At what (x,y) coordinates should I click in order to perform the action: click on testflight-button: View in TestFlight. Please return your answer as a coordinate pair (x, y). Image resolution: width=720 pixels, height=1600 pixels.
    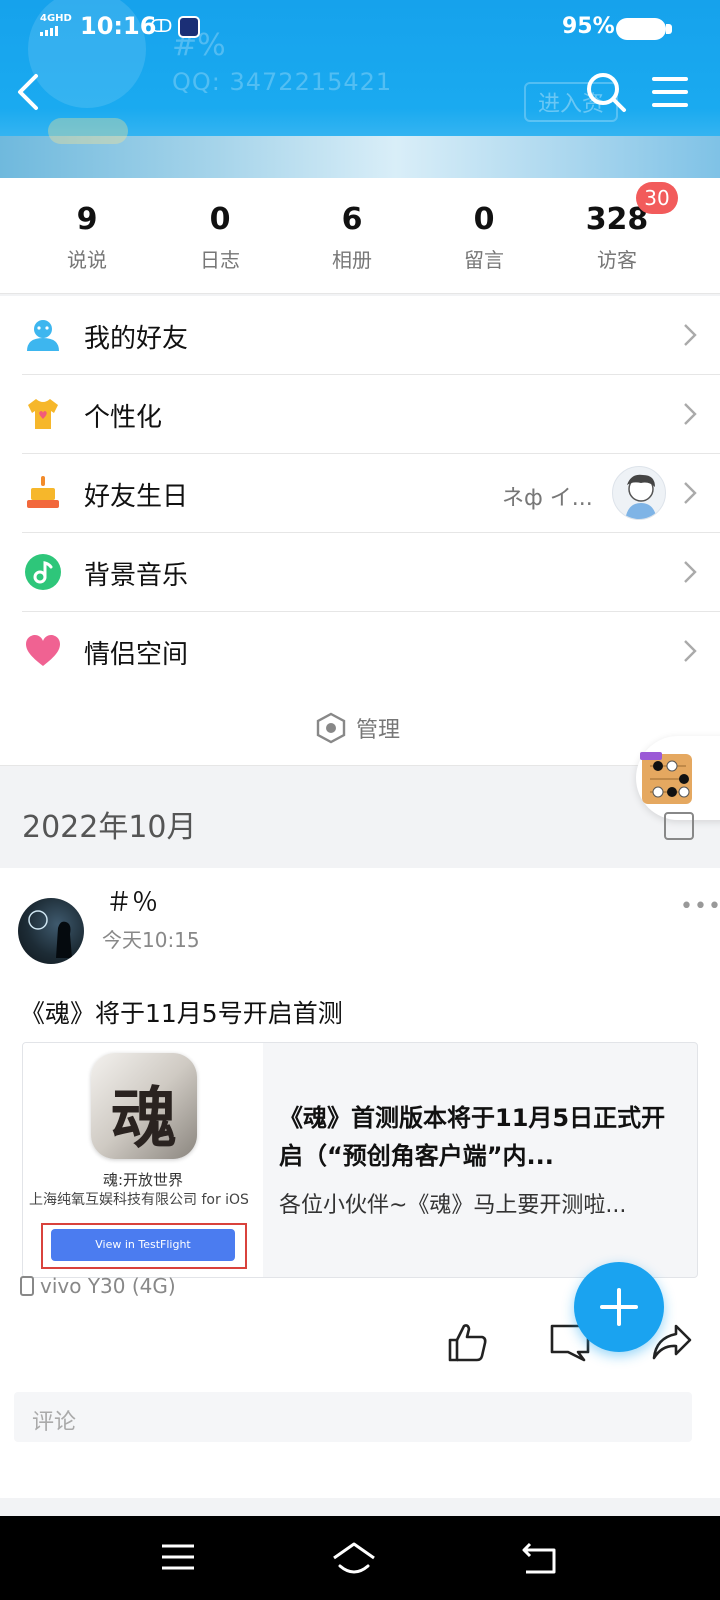
    Looking at the image, I should click on (143, 1245).